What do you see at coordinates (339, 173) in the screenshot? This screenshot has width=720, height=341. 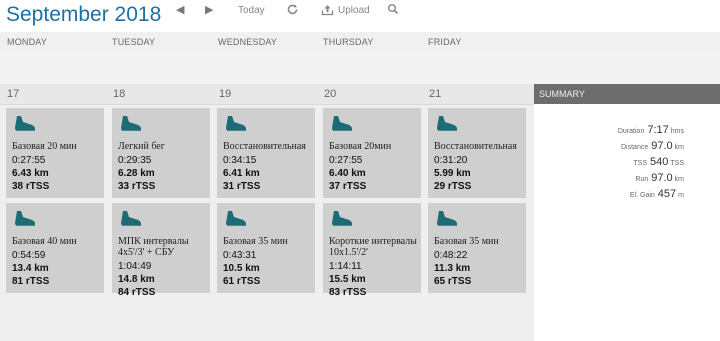 I see `workout-distance: 6.40` at bounding box center [339, 173].